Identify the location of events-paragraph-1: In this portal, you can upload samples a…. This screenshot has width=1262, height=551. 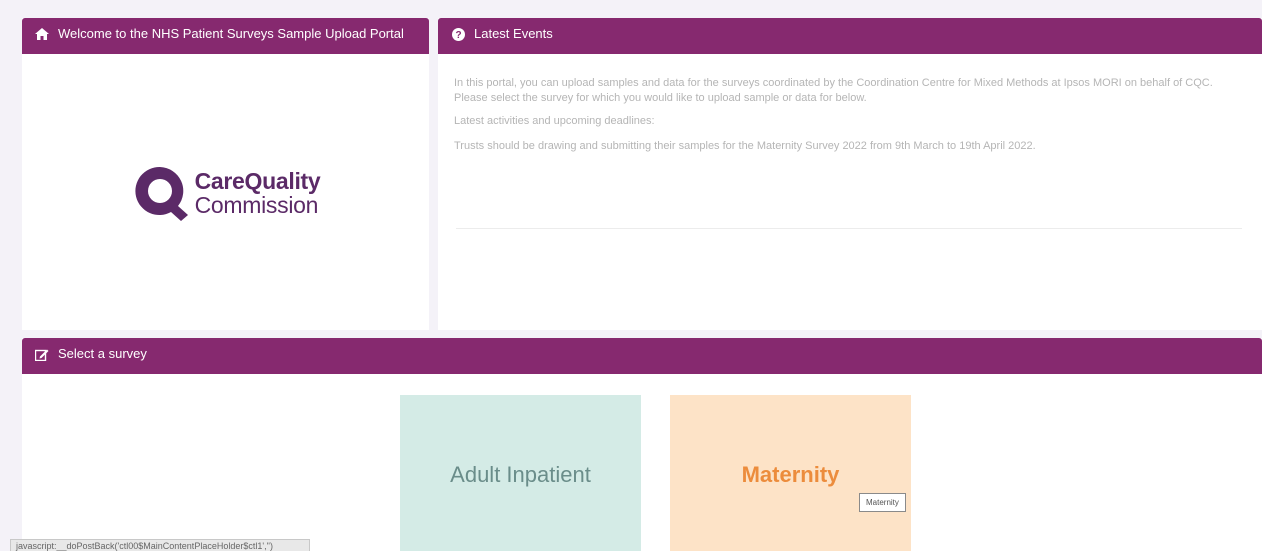
(833, 83).